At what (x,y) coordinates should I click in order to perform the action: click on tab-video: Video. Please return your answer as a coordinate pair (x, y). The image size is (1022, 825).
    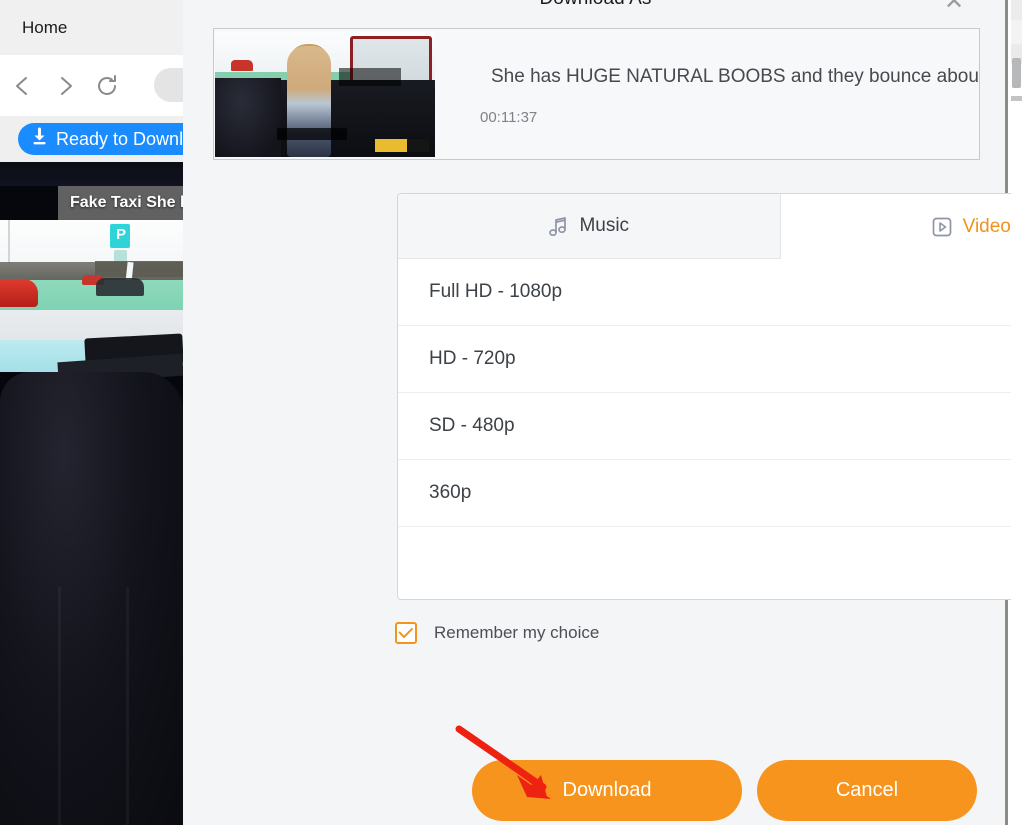
    Looking at the image, I should click on (901, 226).